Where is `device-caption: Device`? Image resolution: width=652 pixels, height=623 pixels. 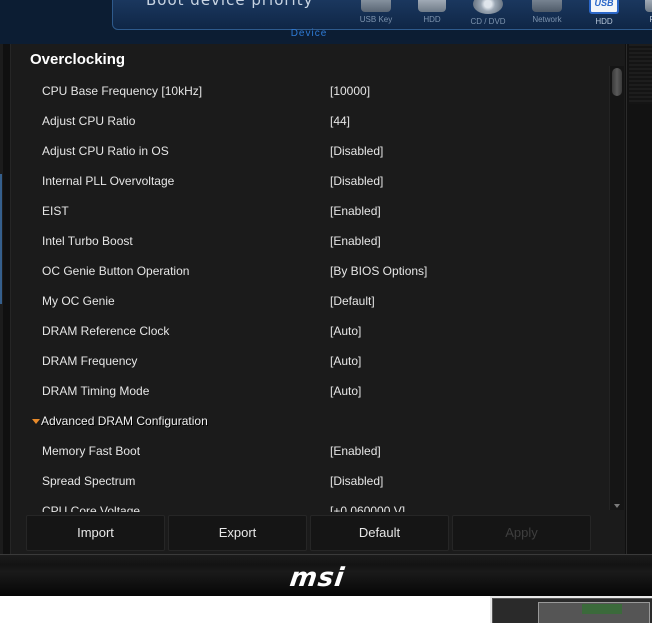
device-caption: Device is located at coordinates (309, 33).